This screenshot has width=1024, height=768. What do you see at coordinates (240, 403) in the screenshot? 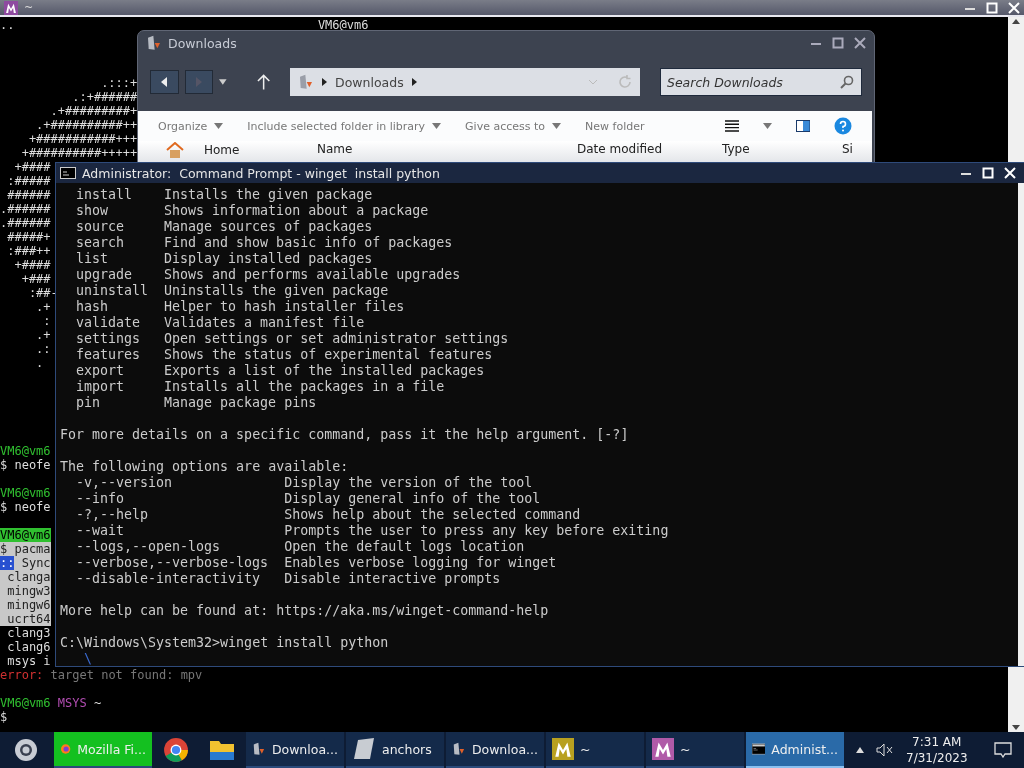
I see `command-description: Manage package pins` at bounding box center [240, 403].